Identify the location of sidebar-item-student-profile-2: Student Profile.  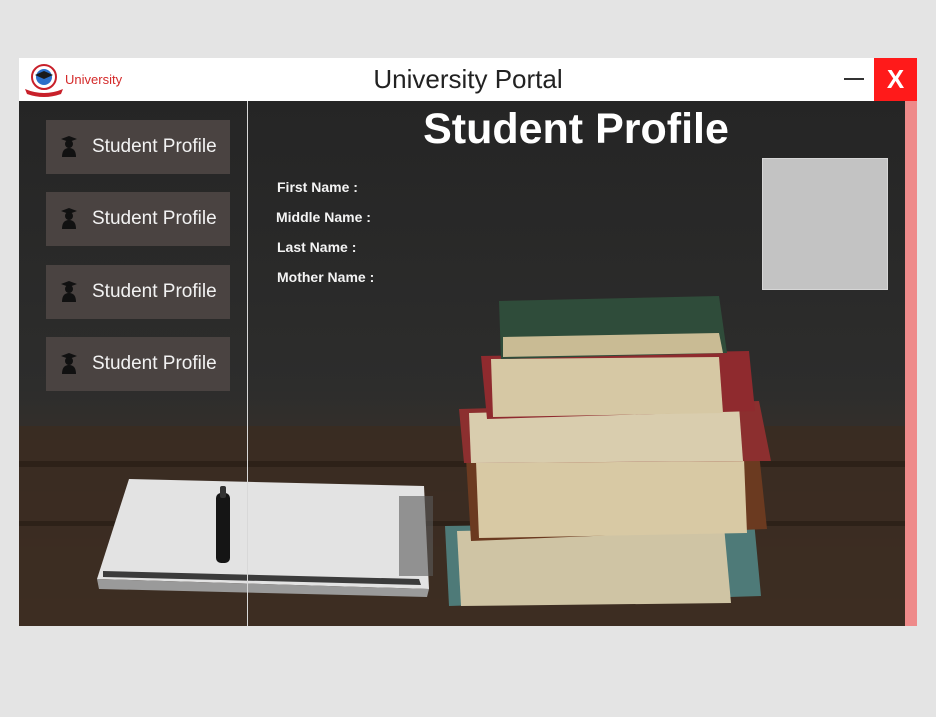
(138, 219).